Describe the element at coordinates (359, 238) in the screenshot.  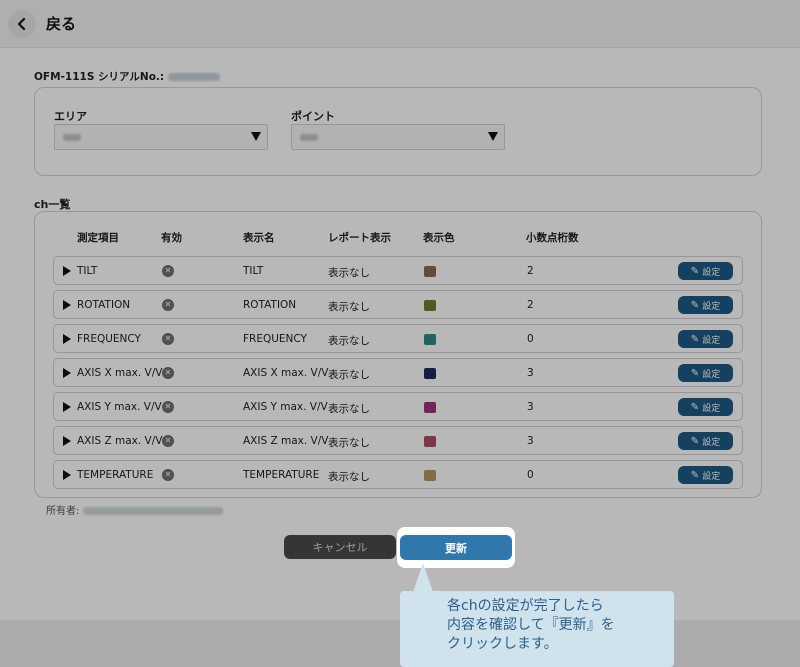
I see `column-header-report: レポート表示` at that location.